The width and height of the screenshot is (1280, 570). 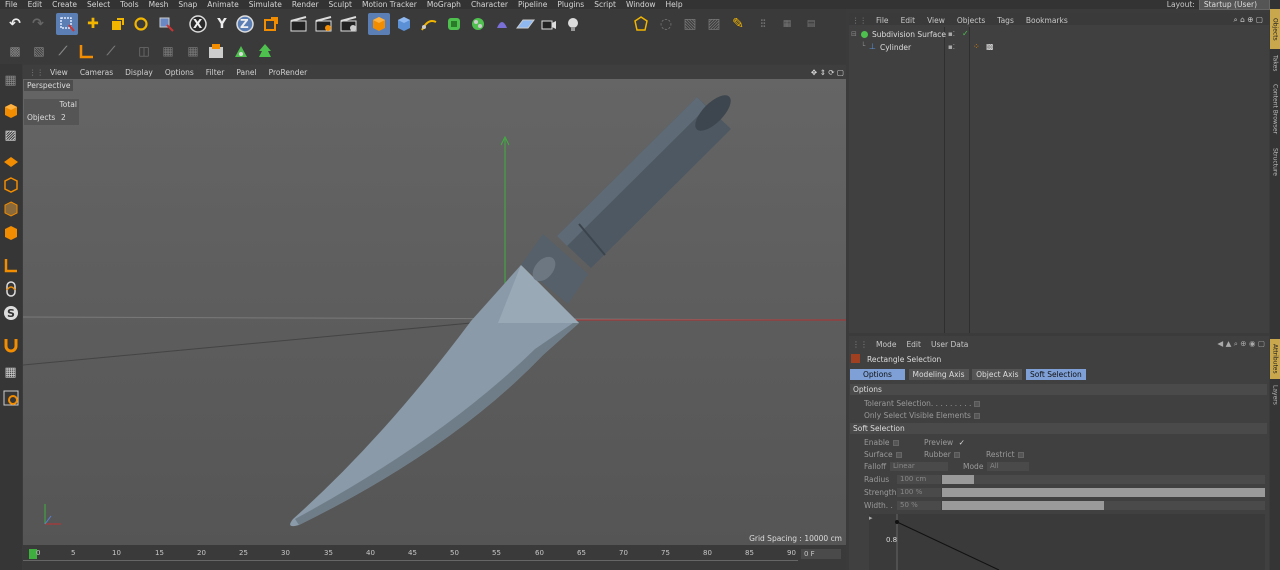 What do you see at coordinates (379, 24) in the screenshot?
I see `cube-object-icon` at bounding box center [379, 24].